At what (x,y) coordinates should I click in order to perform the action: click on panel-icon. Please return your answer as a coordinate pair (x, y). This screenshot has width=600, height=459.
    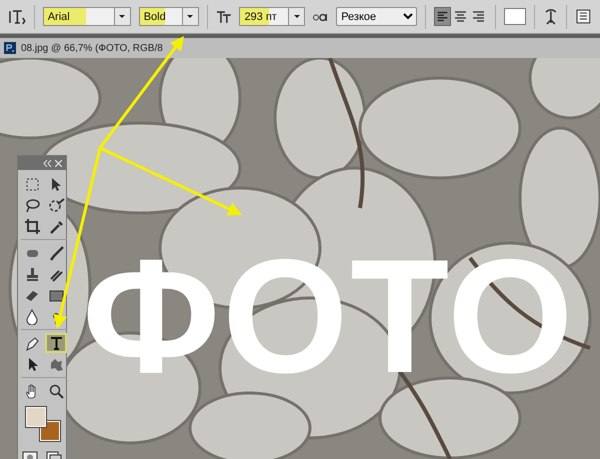
    Looking at the image, I should click on (583, 16).